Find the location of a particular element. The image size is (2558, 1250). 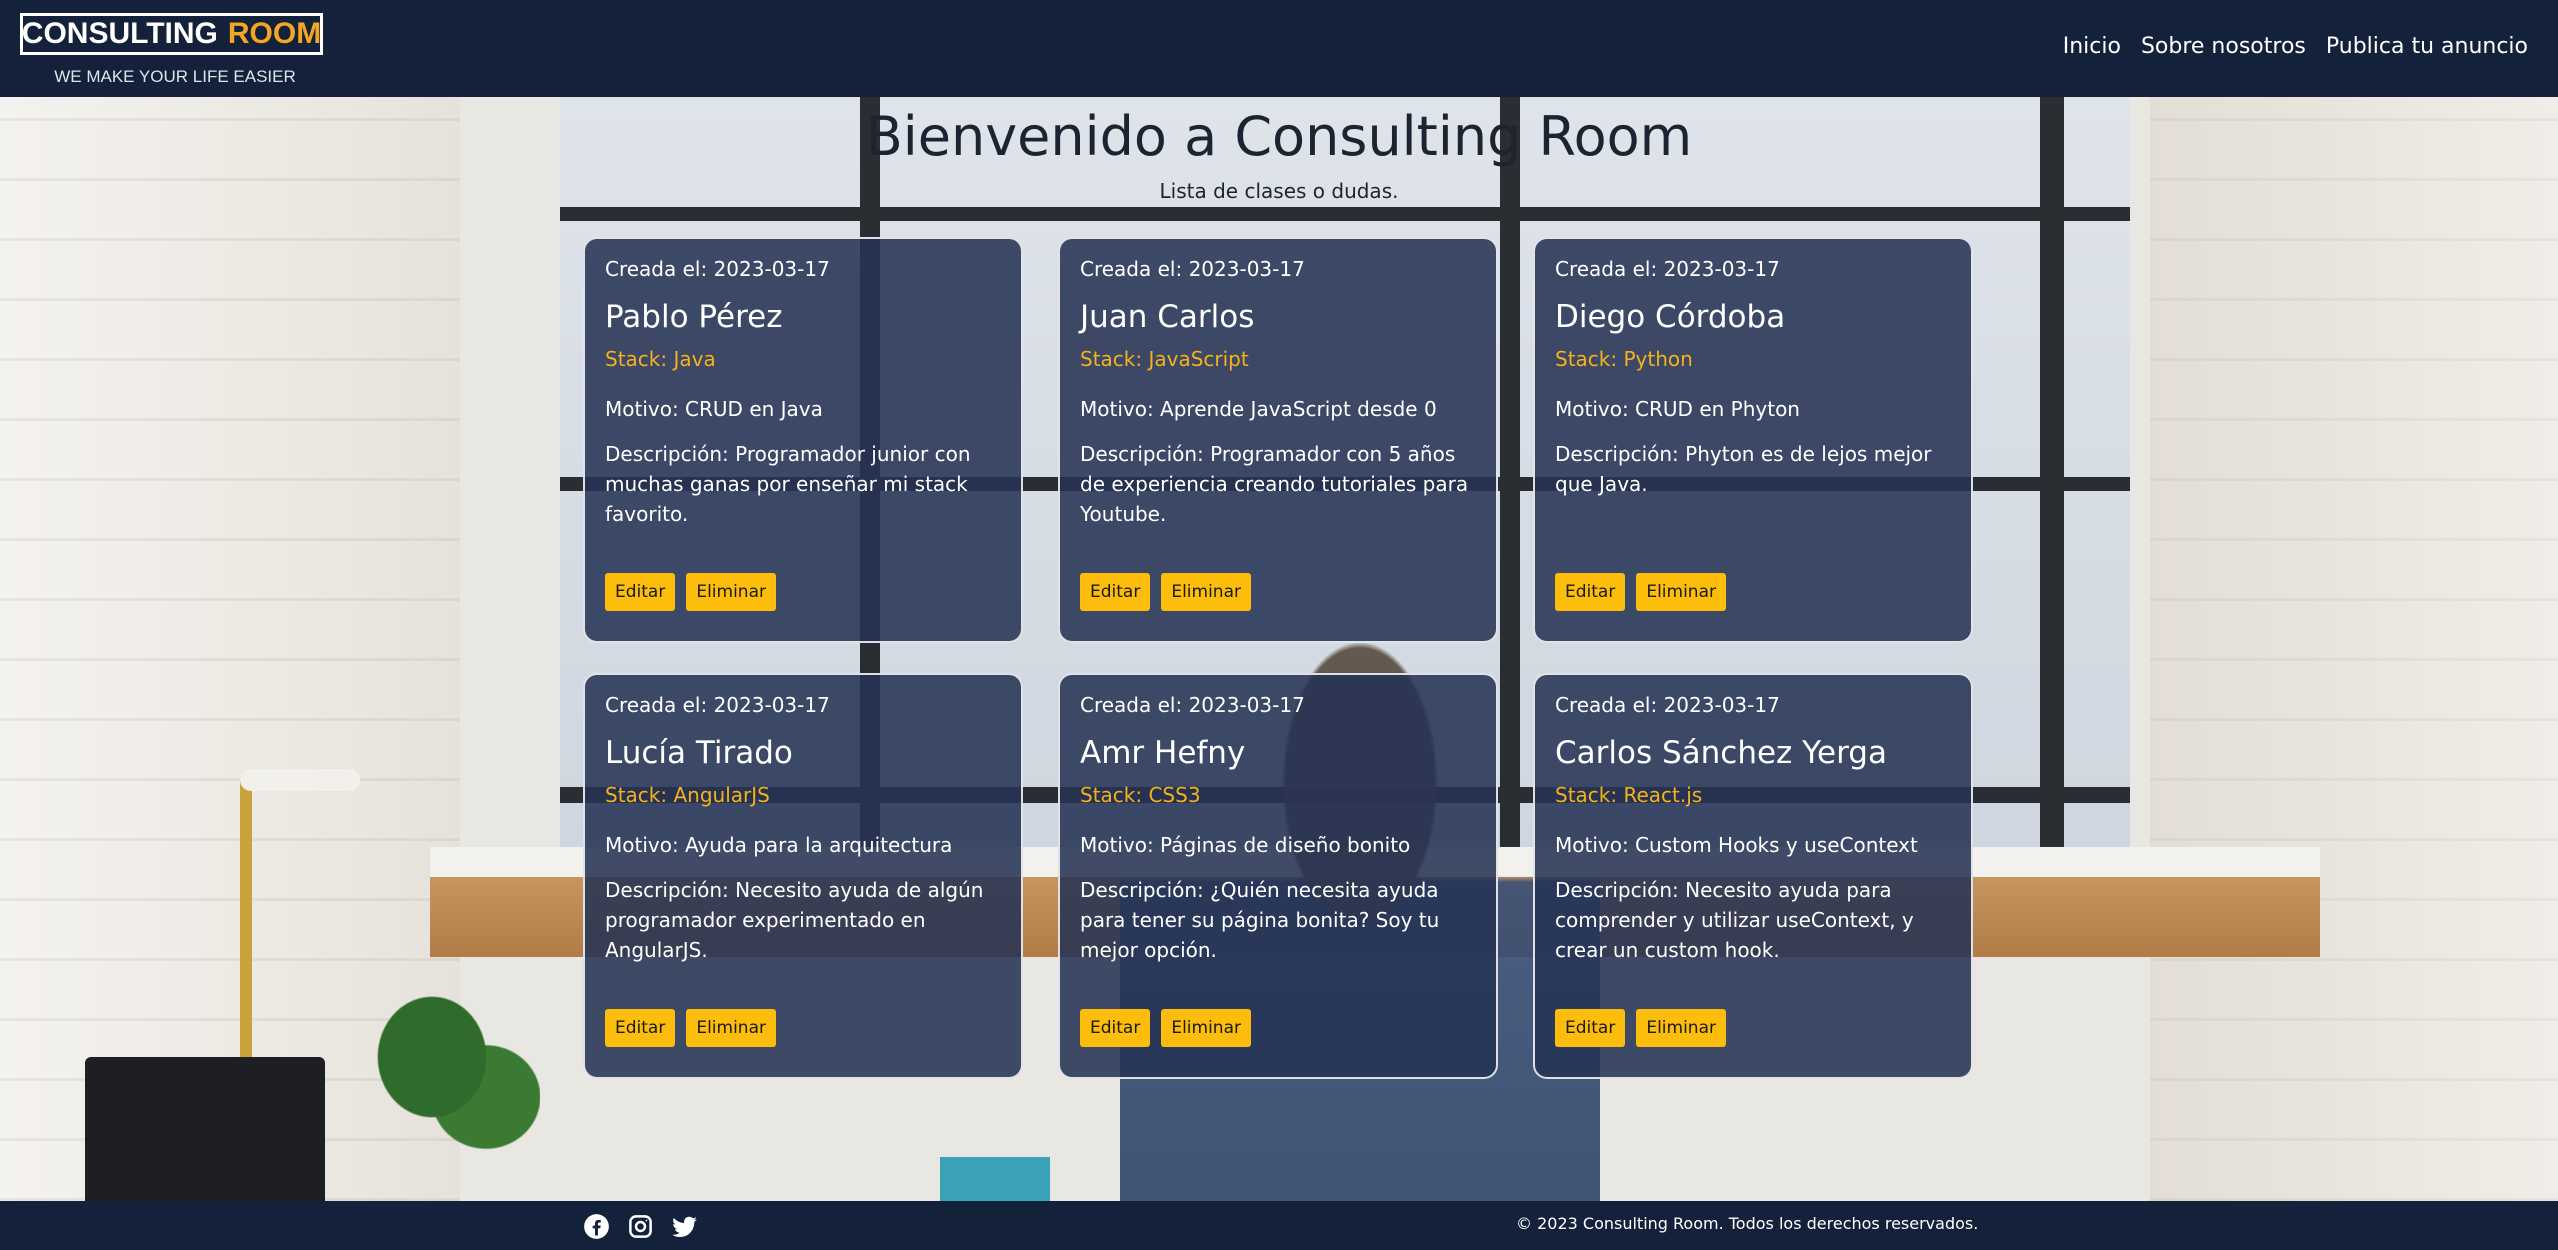

nav-link-publica-anuncio: Publica tu anuncio is located at coordinates (2427, 46).